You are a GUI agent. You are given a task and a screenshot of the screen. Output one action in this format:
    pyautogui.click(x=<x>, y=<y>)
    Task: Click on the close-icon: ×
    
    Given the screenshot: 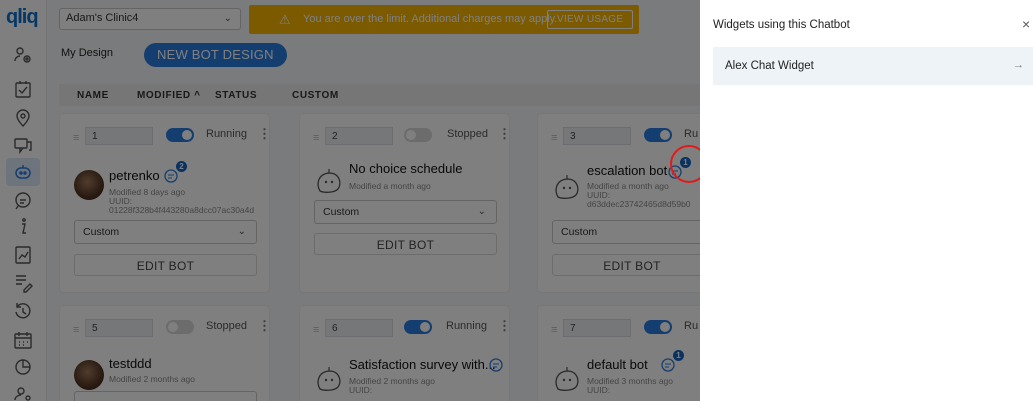 What is the action you would take?
    pyautogui.click(x=1026, y=24)
    